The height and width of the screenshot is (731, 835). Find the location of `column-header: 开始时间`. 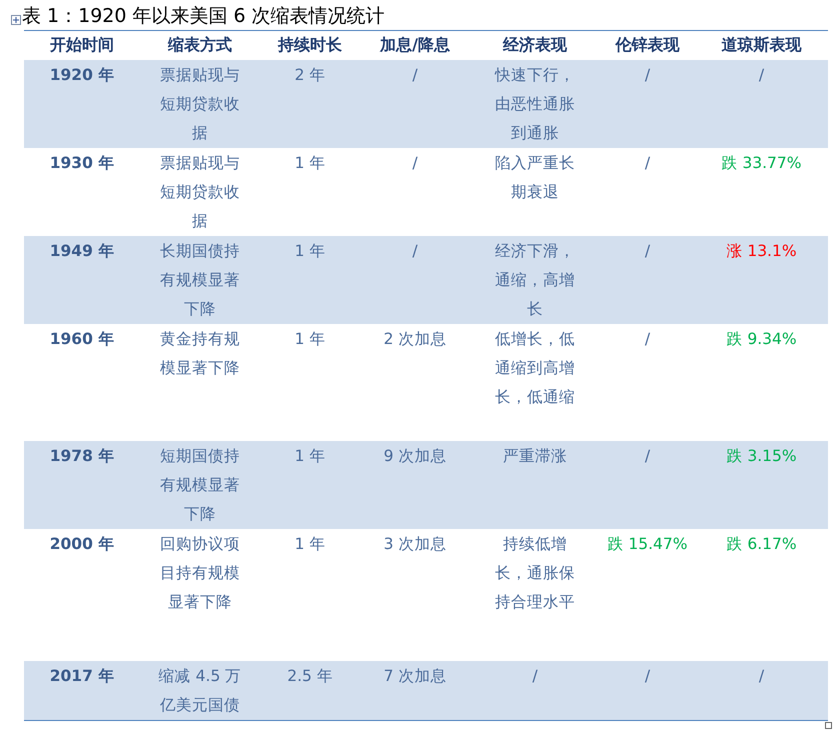

column-header: 开始时间 is located at coordinates (82, 45).